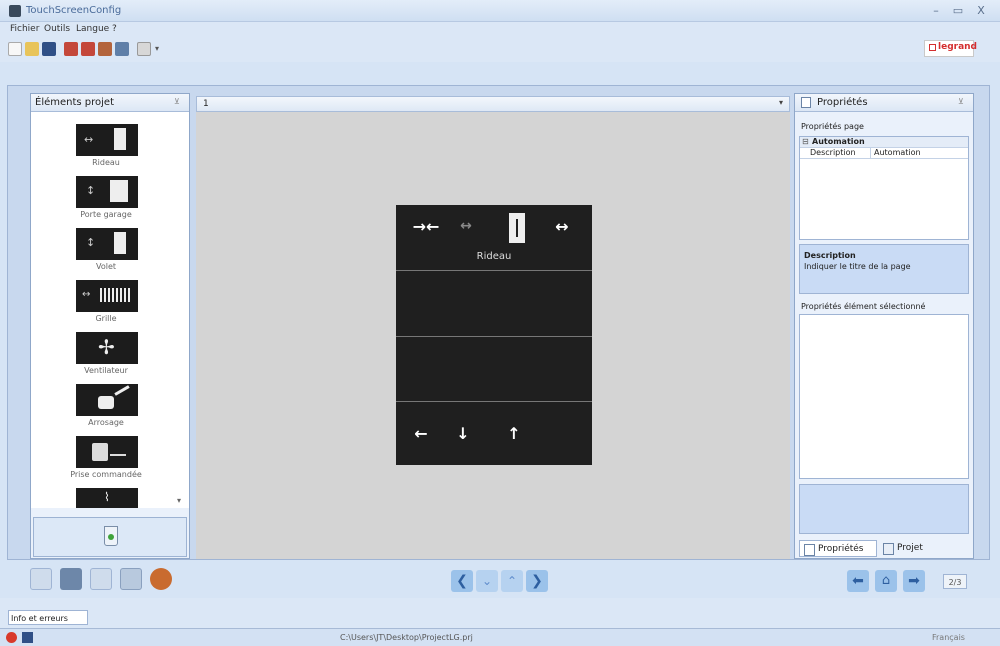 This screenshot has width=1000, height=646. Describe the element at coordinates (144, 49) in the screenshot. I see `layout-dropdown-icon` at that location.